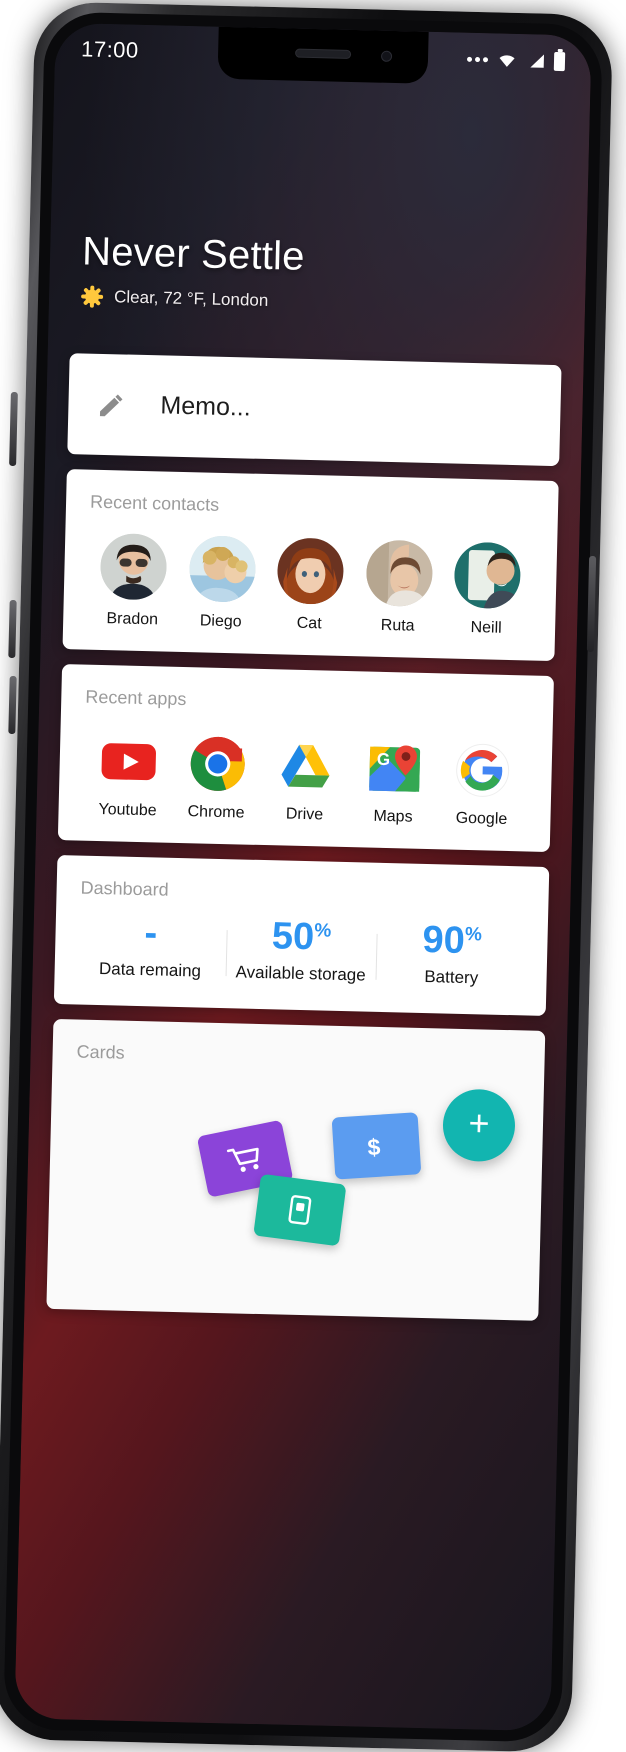 Image resolution: width=626 pixels, height=1752 pixels. What do you see at coordinates (110, 49) in the screenshot?
I see `status-time: 17:00` at bounding box center [110, 49].